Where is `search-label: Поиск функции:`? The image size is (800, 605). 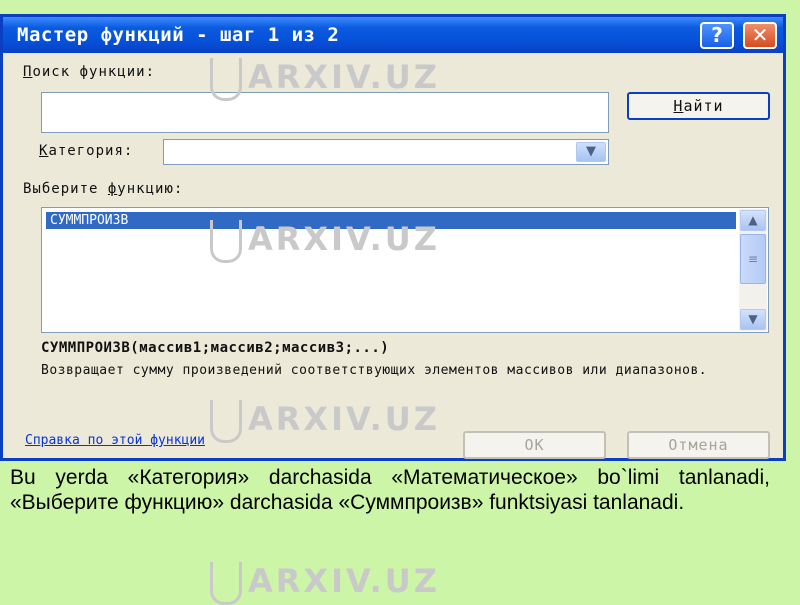 search-label: Поиск функции: is located at coordinates (89, 72).